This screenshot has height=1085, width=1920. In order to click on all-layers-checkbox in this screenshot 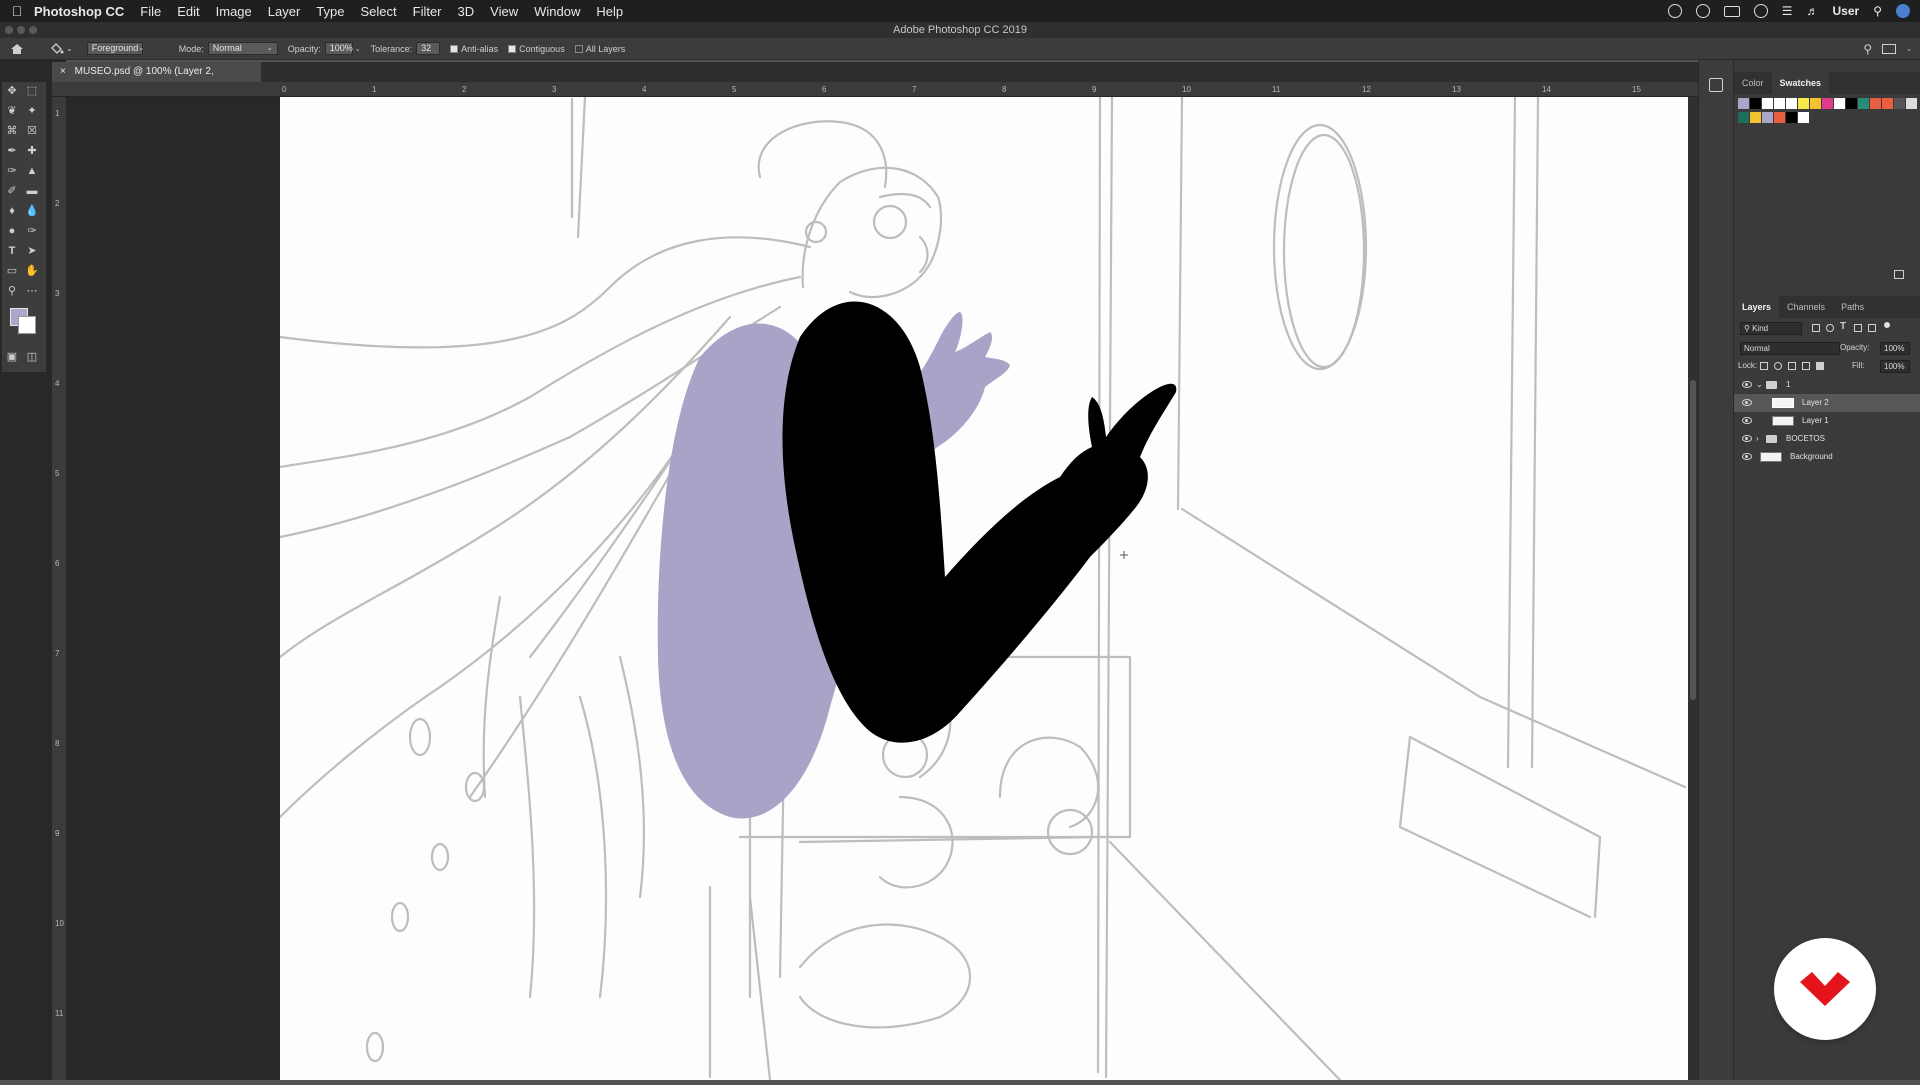, I will do `click(578, 48)`.